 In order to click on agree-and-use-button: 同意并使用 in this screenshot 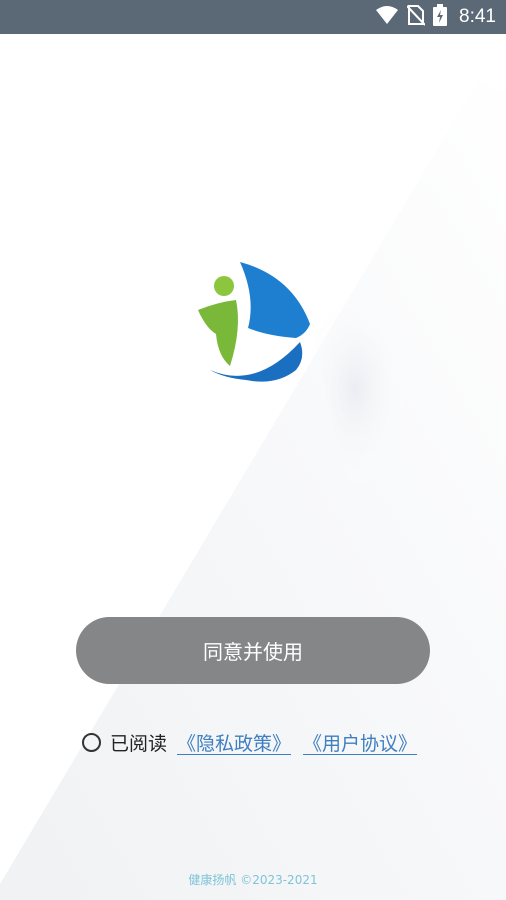, I will do `click(253, 650)`.